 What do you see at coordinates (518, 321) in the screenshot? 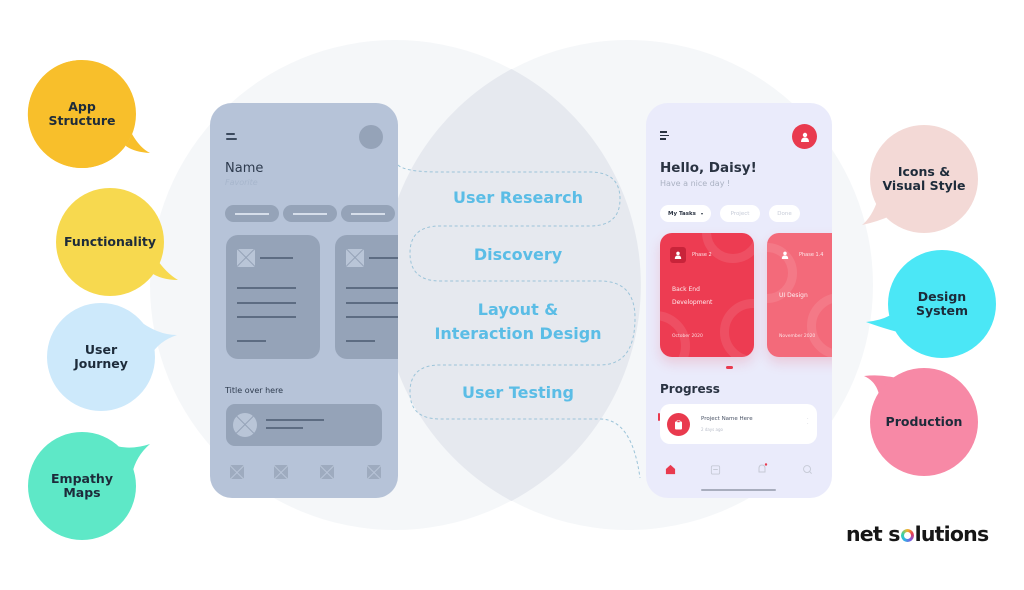
I see `step-layout-interaction-design: Layout & Interaction Design` at bounding box center [518, 321].